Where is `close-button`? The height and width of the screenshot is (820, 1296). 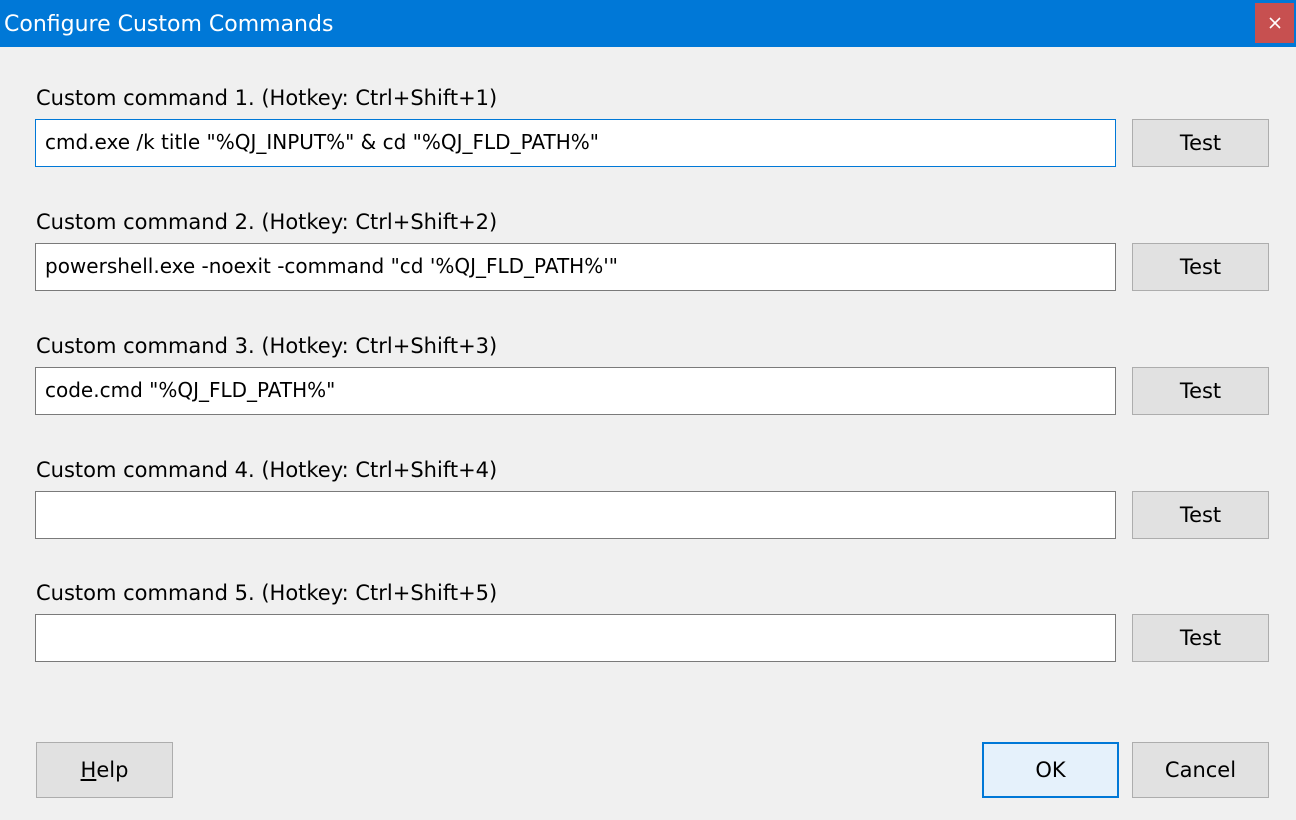
close-button is located at coordinates (1274, 23).